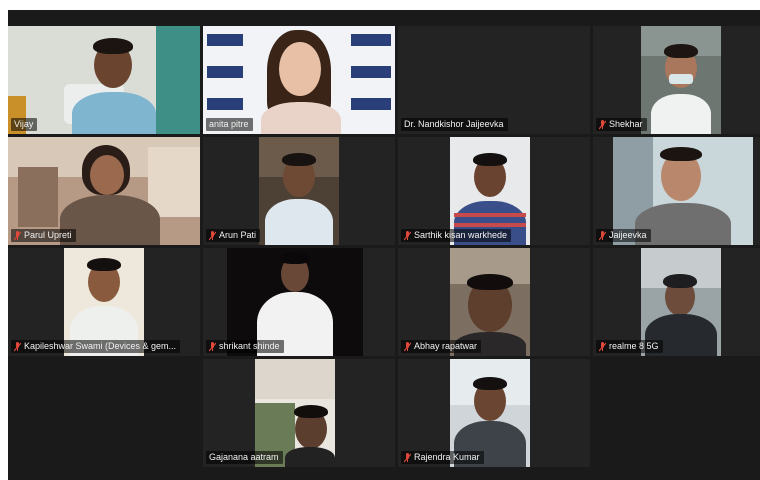 The height and width of the screenshot is (480, 760). I want to click on participant-name-tag: Abhay rapatwar, so click(441, 346).